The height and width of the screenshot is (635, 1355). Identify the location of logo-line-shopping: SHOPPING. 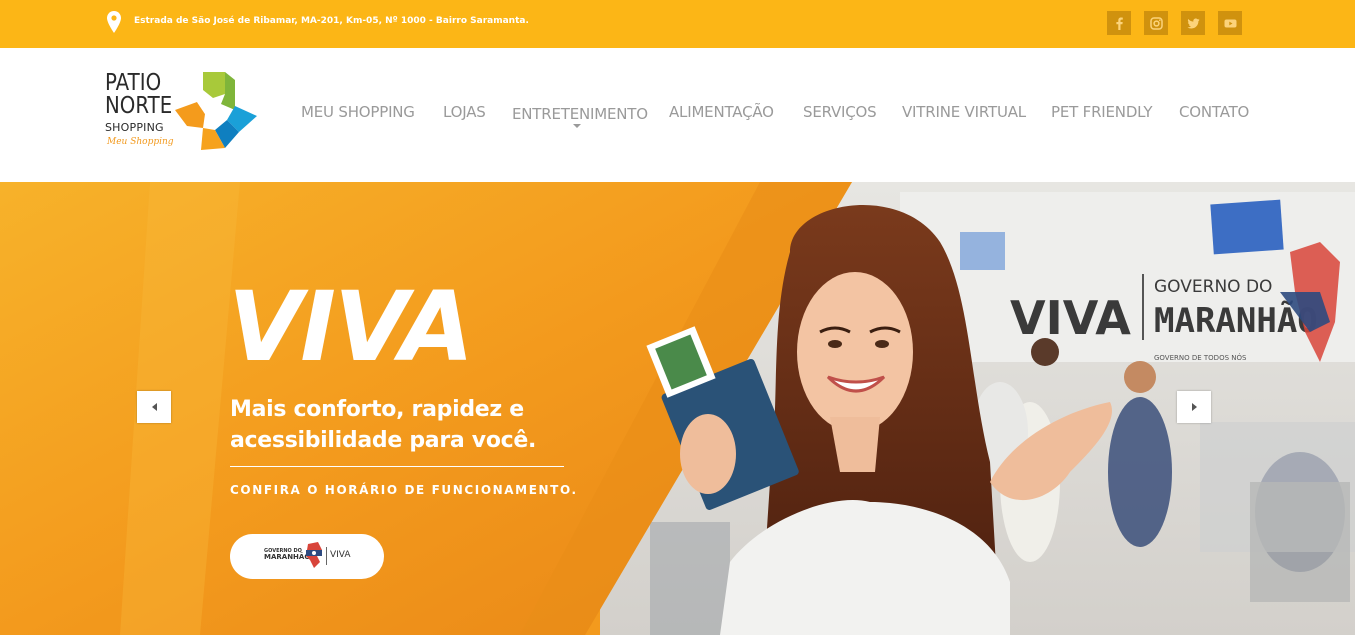
(134, 127).